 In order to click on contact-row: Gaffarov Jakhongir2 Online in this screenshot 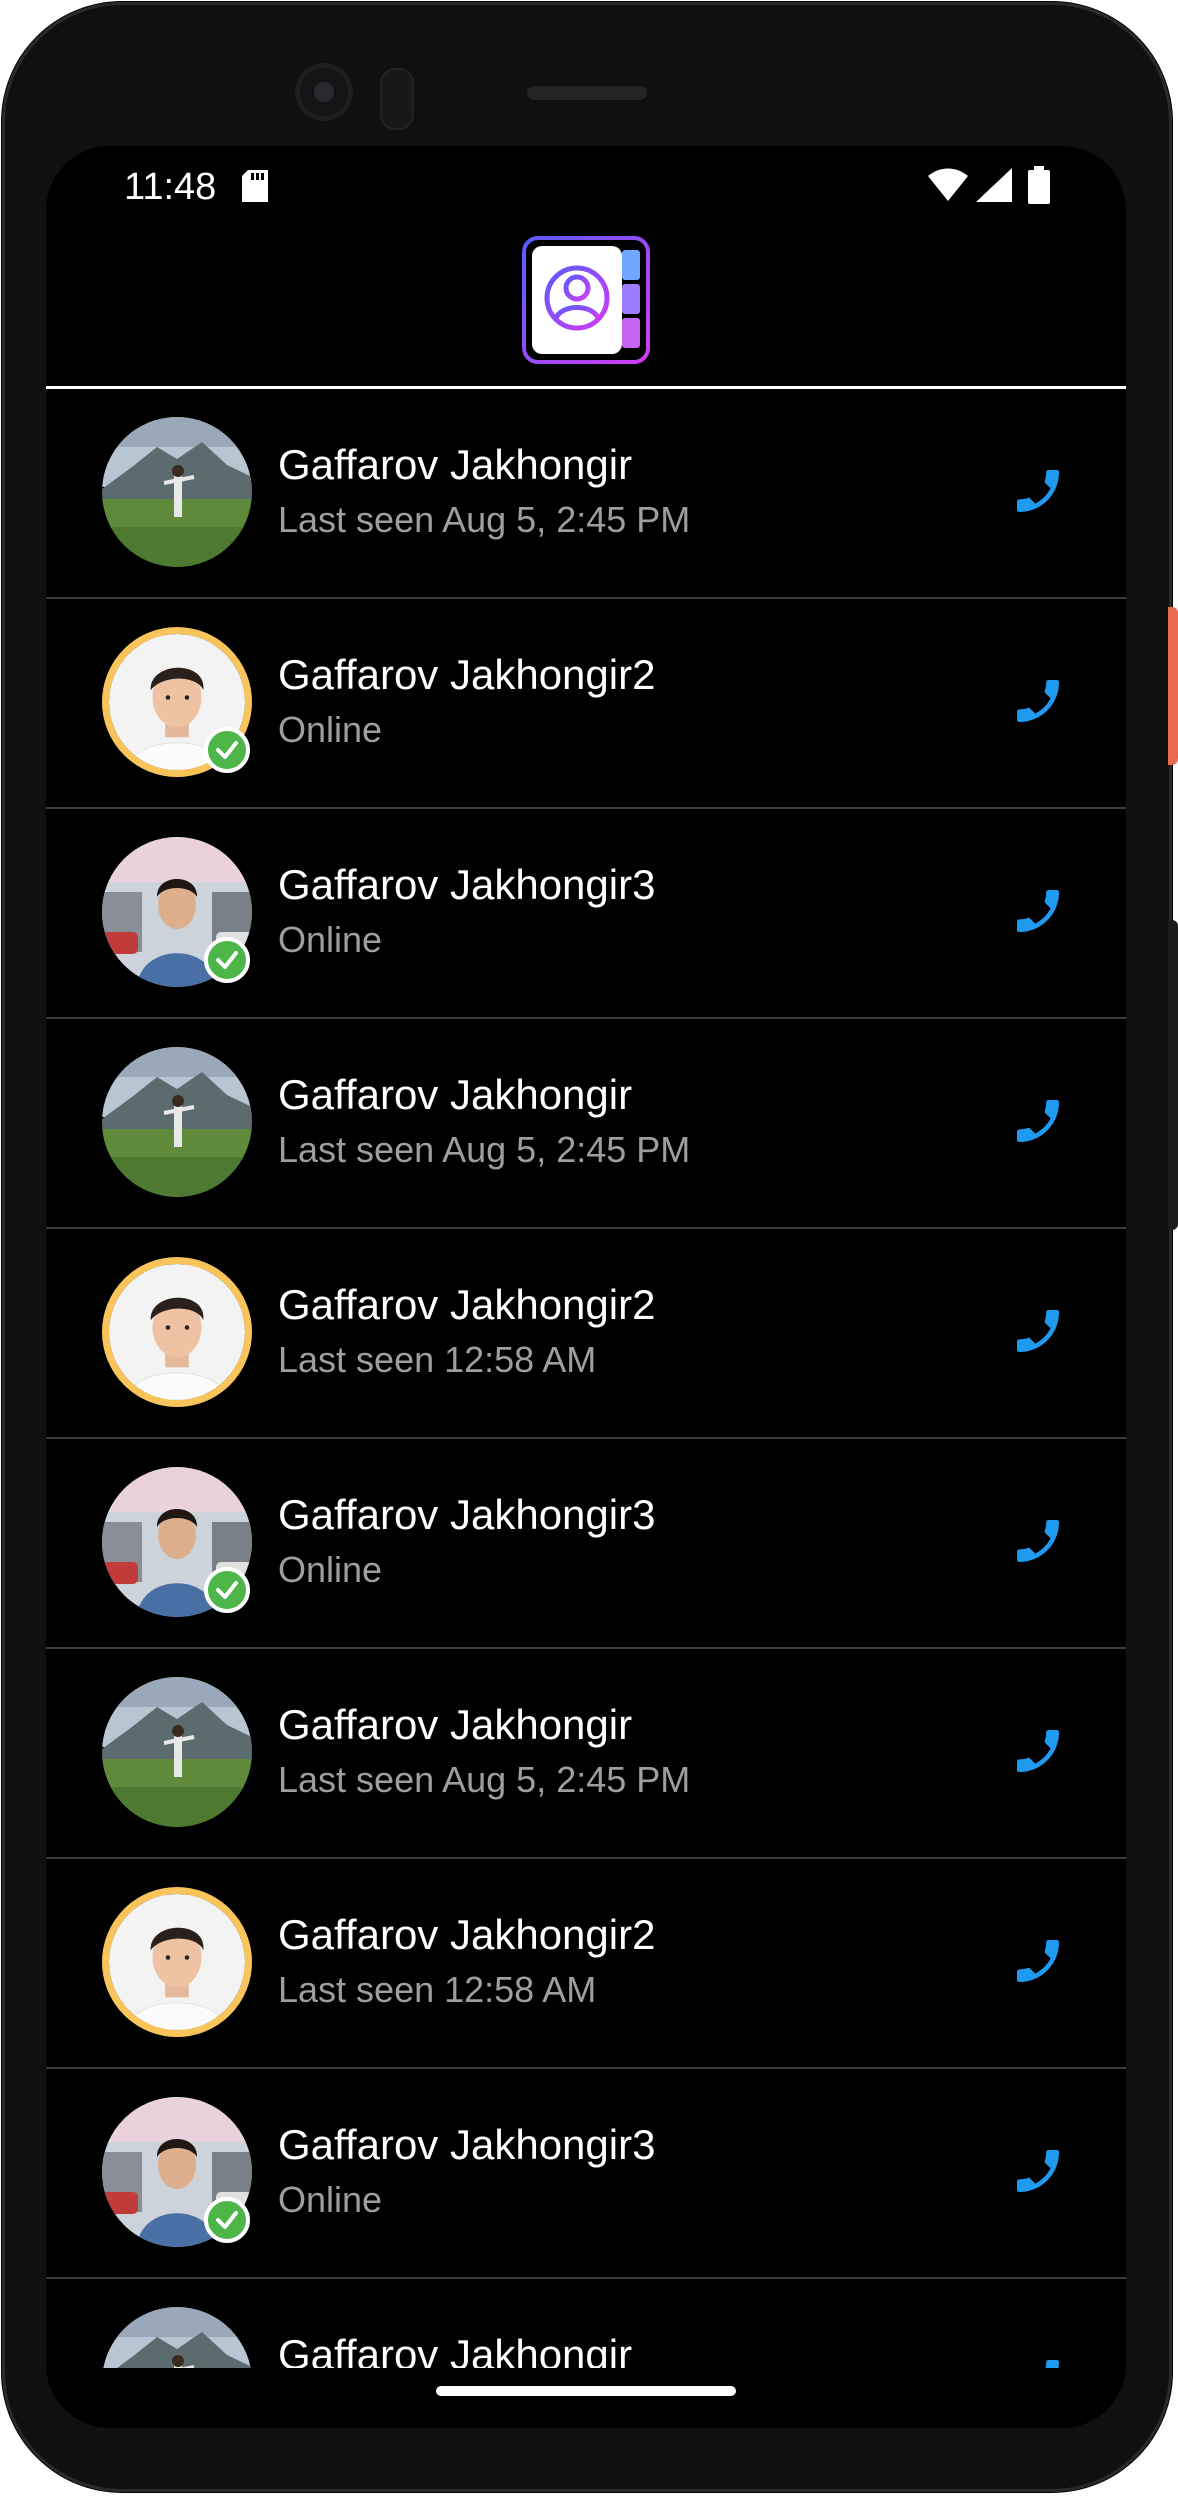, I will do `click(586, 704)`.